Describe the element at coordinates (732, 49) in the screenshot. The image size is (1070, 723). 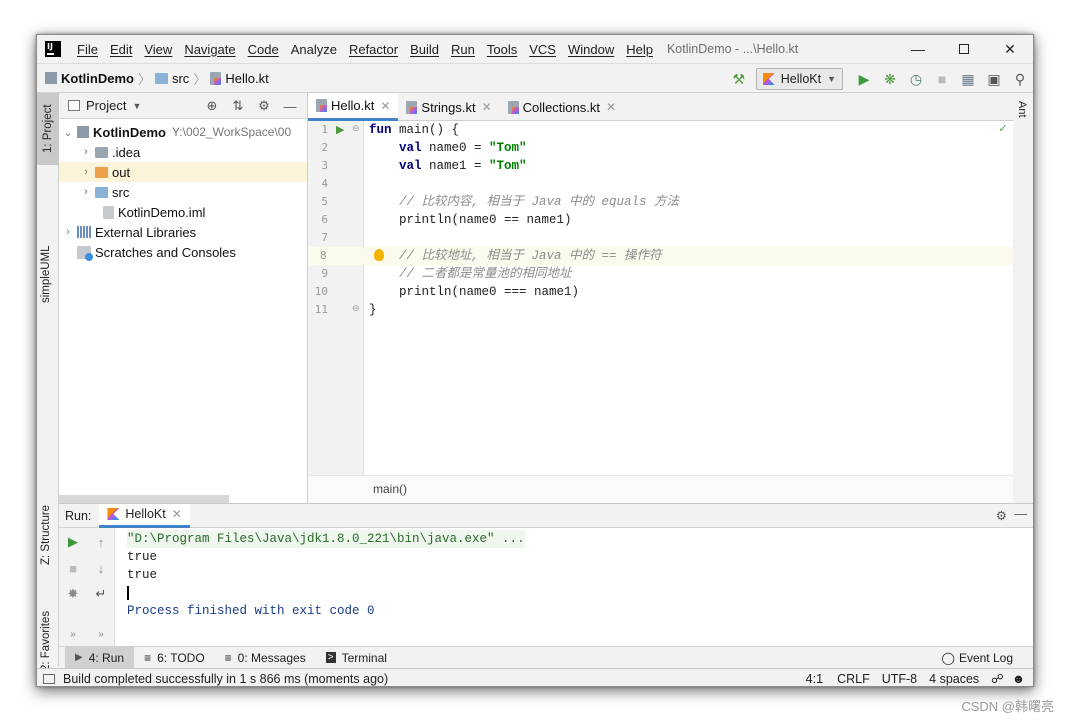
I see `window-title: KotlinDemo - ...\Hello.kt` at that location.